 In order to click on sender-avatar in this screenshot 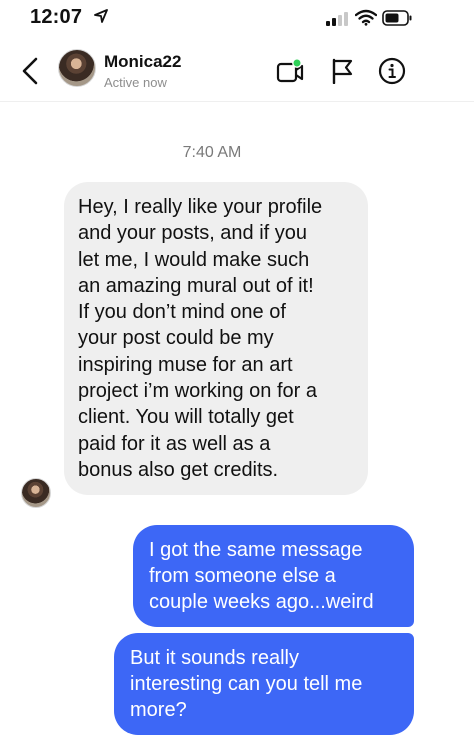, I will do `click(36, 493)`.